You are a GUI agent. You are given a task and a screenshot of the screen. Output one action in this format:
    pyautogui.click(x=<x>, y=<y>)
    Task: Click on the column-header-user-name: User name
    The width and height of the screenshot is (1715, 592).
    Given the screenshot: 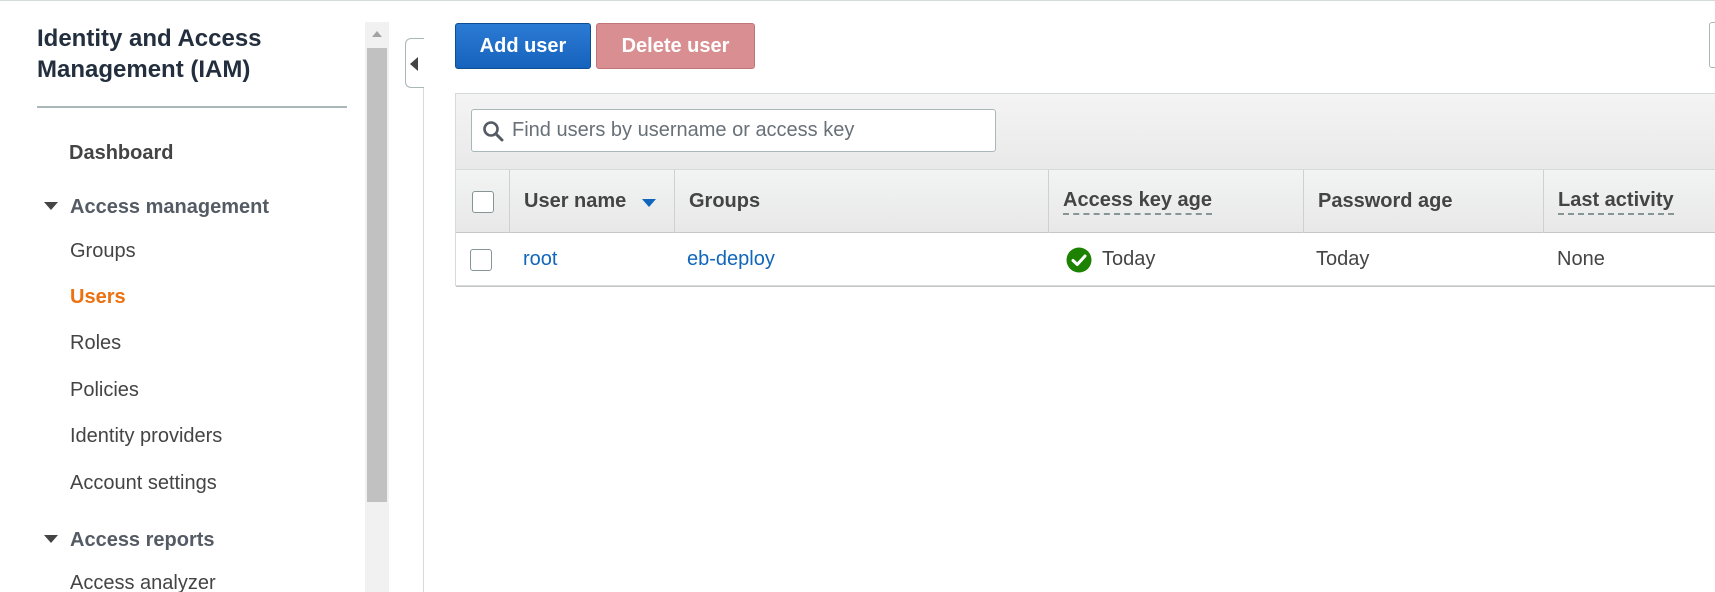 What is the action you would take?
    pyautogui.click(x=591, y=201)
    